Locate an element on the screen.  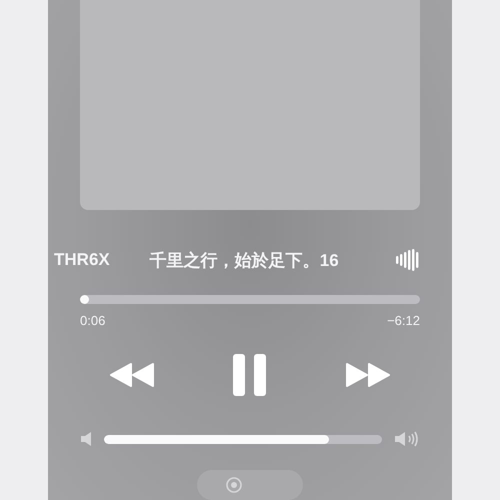
volume-high-icon is located at coordinates (407, 439).